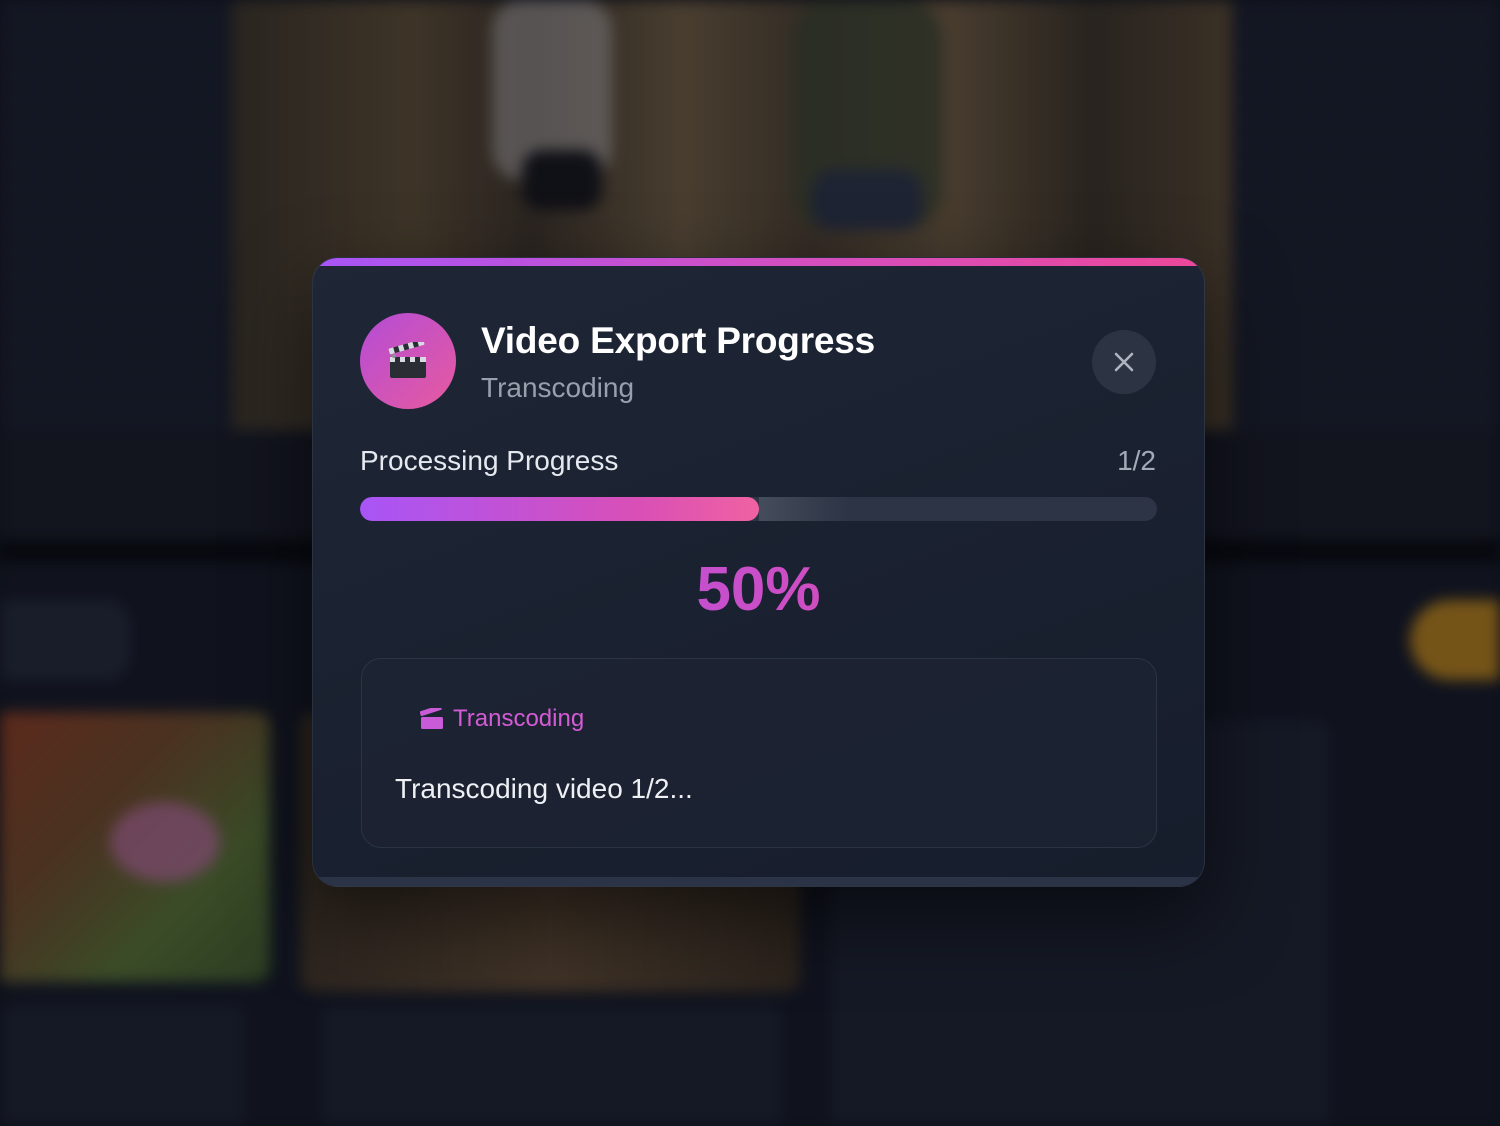  Describe the element at coordinates (559, 509) in the screenshot. I see `progress-bar-fill` at that location.